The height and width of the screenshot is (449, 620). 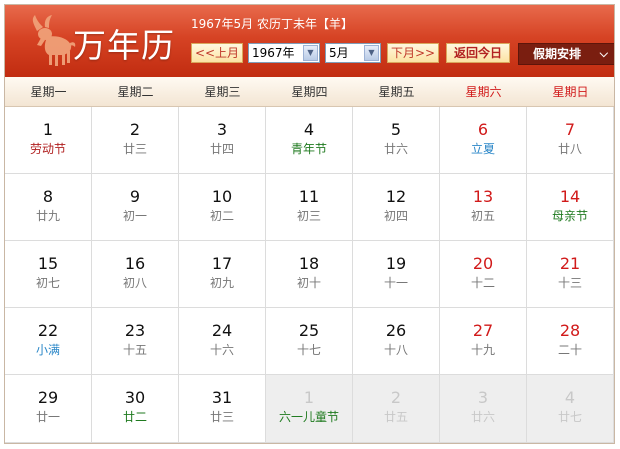 What do you see at coordinates (309, 207) in the screenshot?
I see `calendar-day-cell: 11 初三` at bounding box center [309, 207].